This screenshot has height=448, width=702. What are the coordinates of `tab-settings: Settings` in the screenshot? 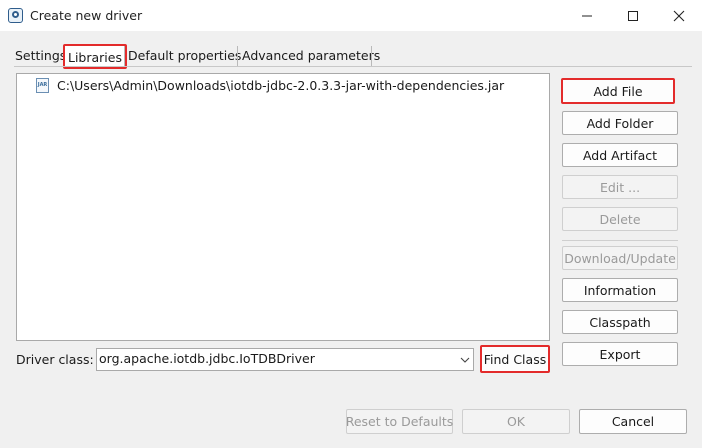 It's located at (40, 57).